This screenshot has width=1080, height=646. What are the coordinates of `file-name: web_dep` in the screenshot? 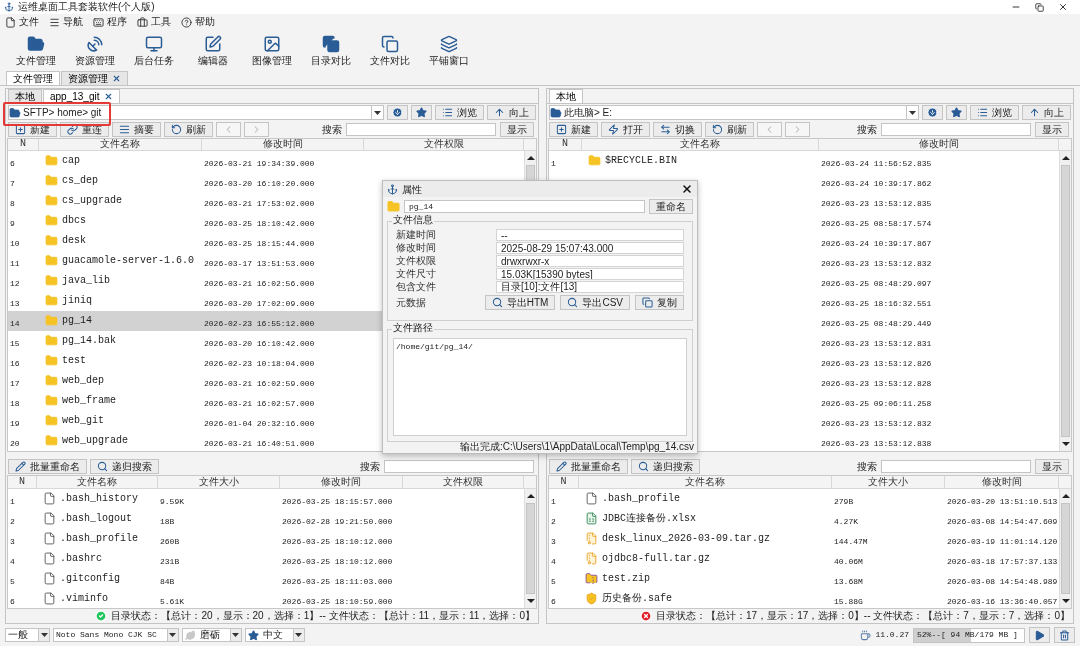 It's located at (83, 381).